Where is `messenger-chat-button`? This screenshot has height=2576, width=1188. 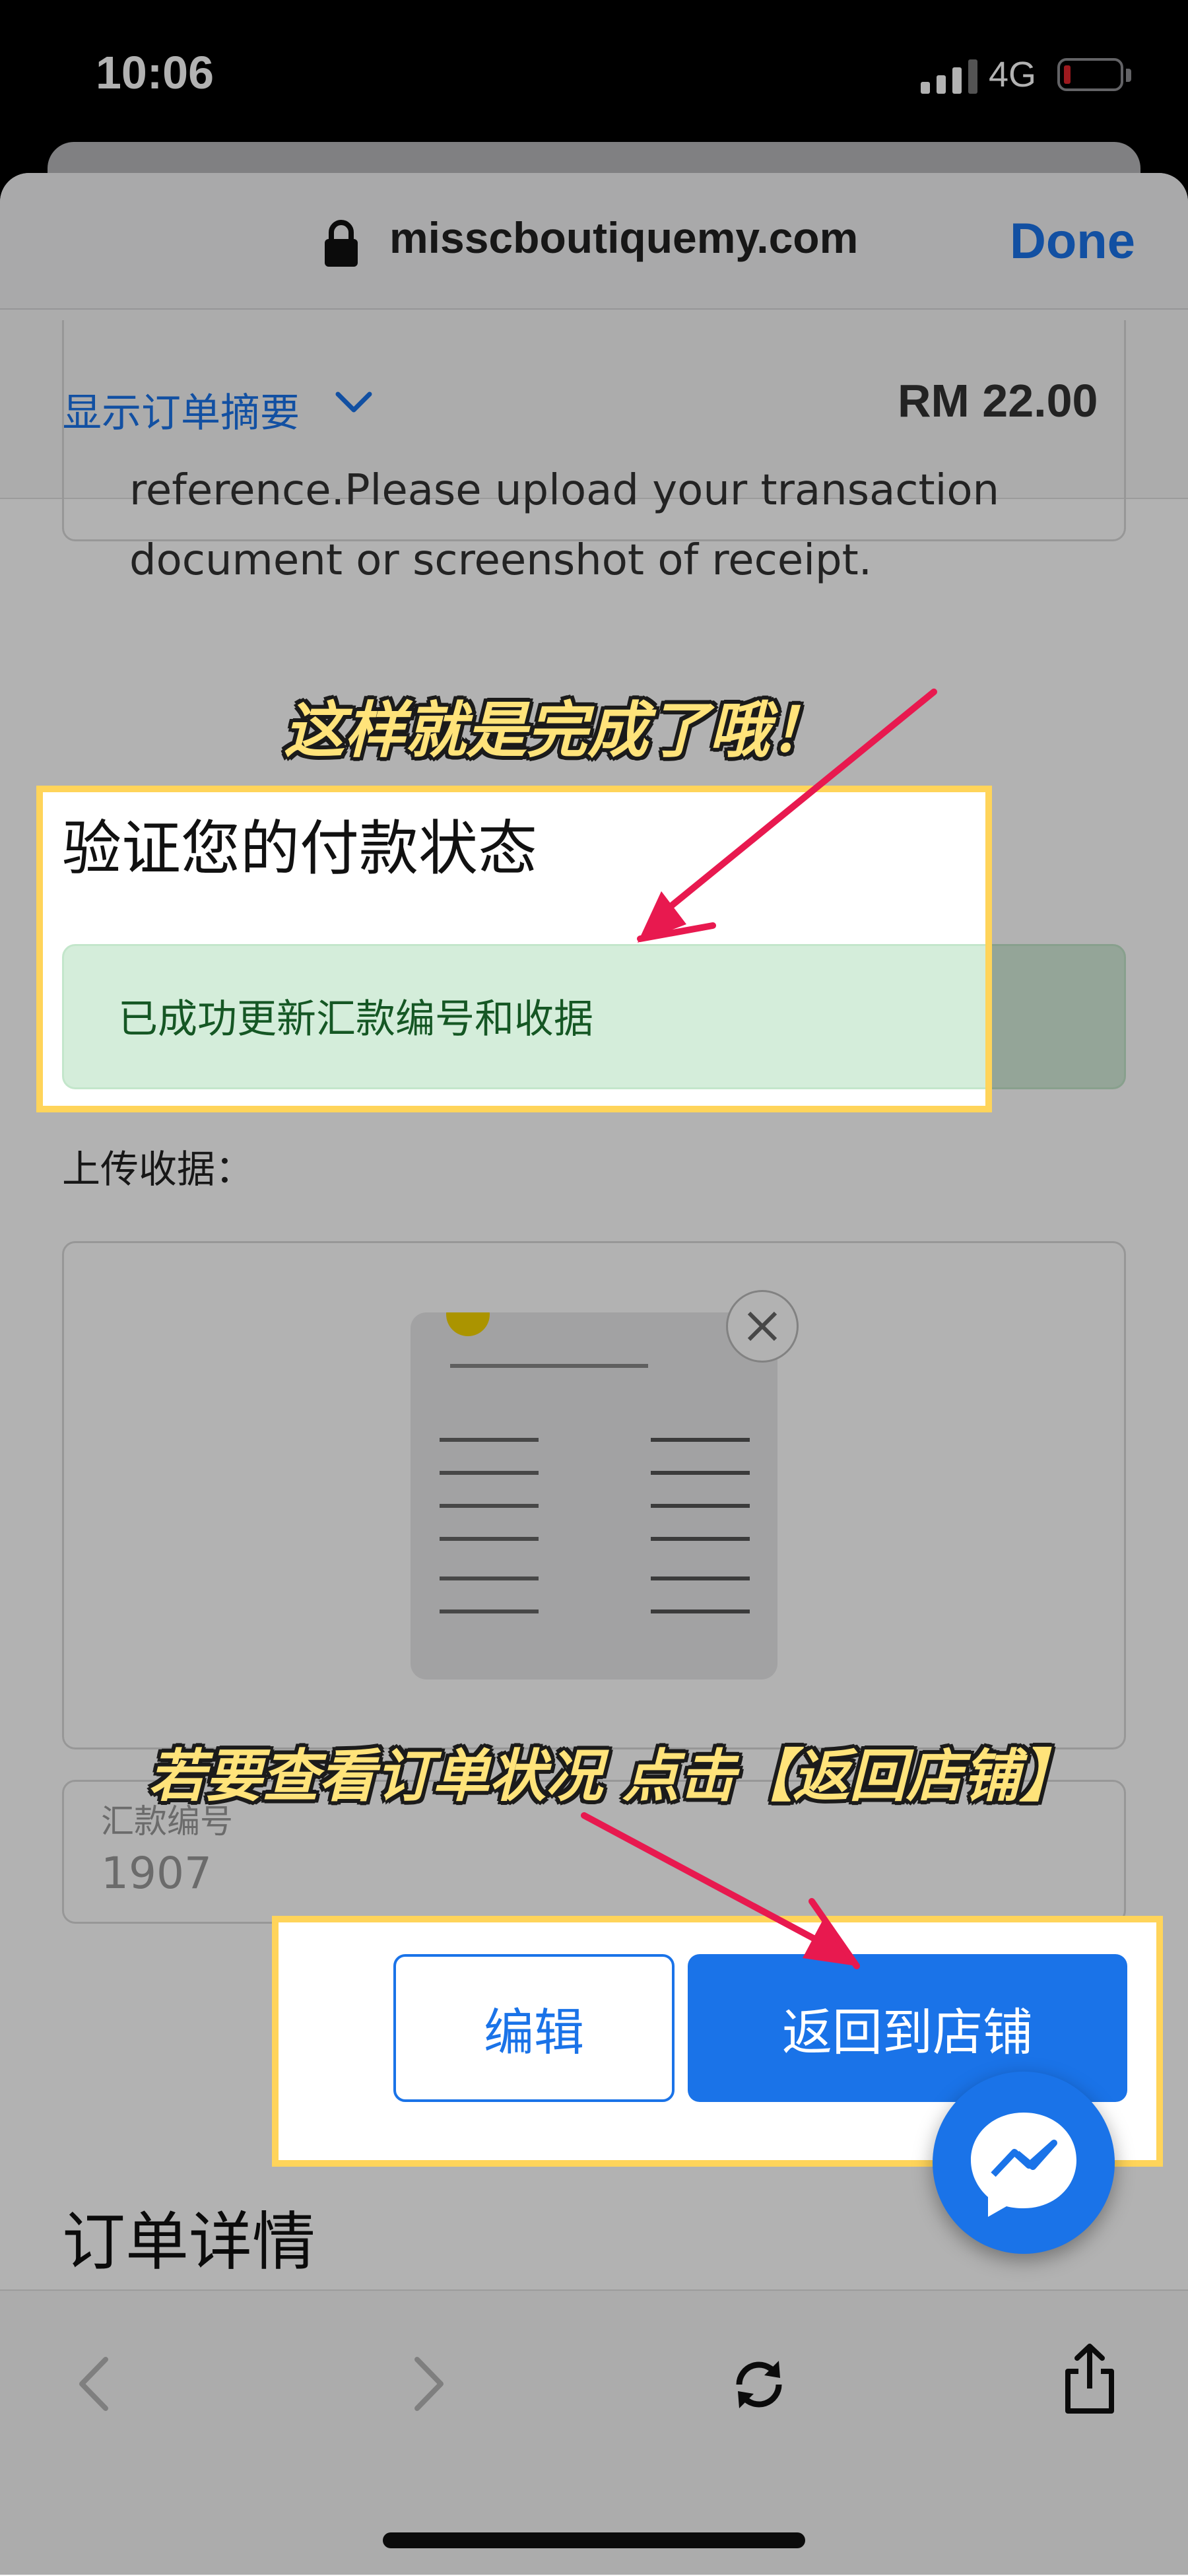
messenger-chat-button is located at coordinates (1024, 2163).